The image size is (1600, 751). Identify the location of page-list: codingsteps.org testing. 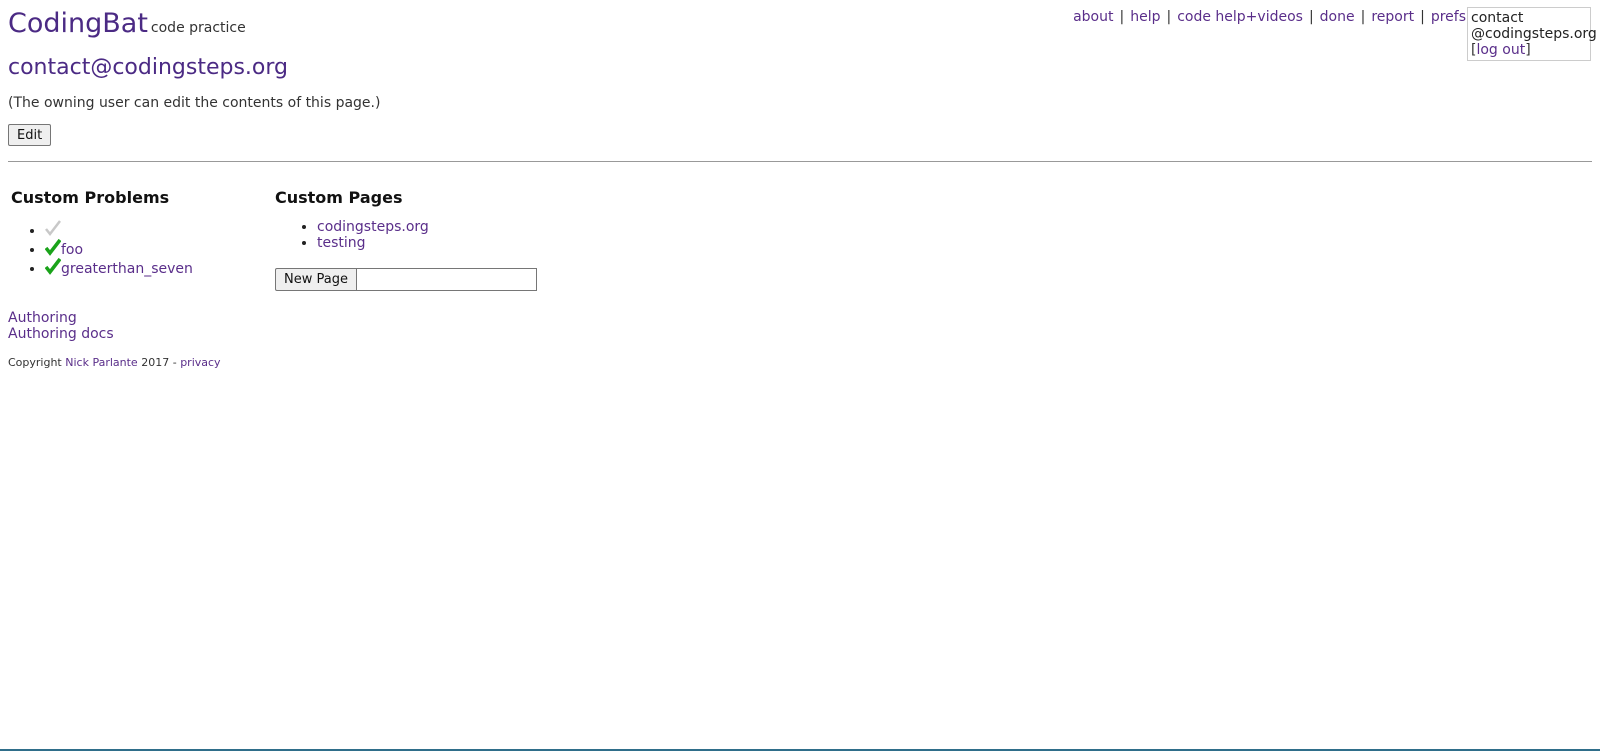
(425, 235).